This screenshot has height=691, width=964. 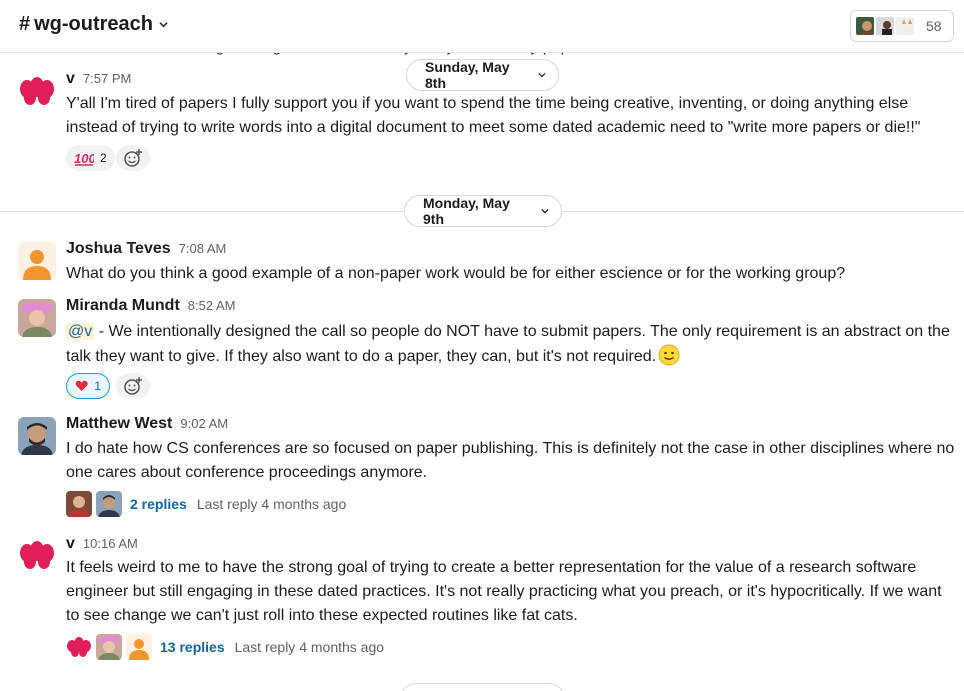 I want to click on message-header: Joshua Teves 7:08 AM, so click(x=146, y=249).